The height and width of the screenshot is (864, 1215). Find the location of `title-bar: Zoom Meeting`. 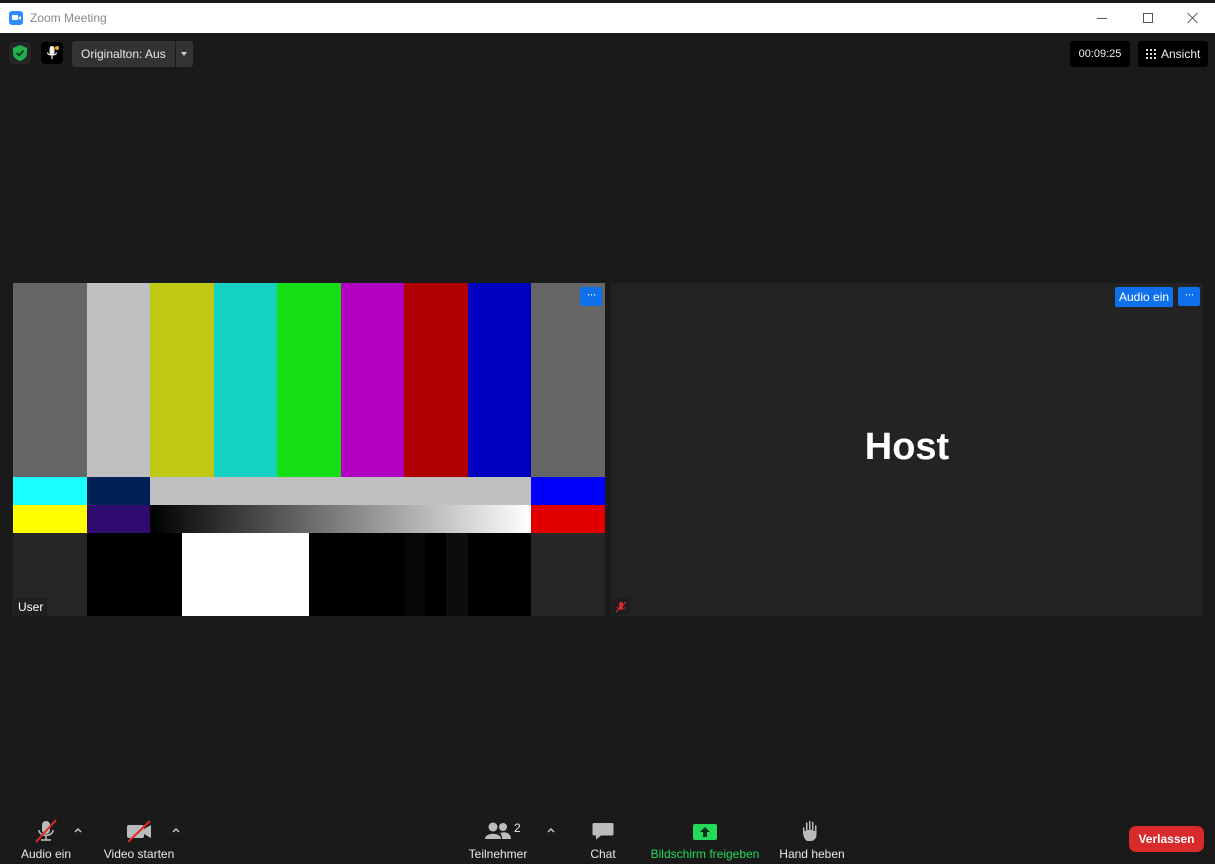

title-bar: Zoom Meeting is located at coordinates (607, 16).